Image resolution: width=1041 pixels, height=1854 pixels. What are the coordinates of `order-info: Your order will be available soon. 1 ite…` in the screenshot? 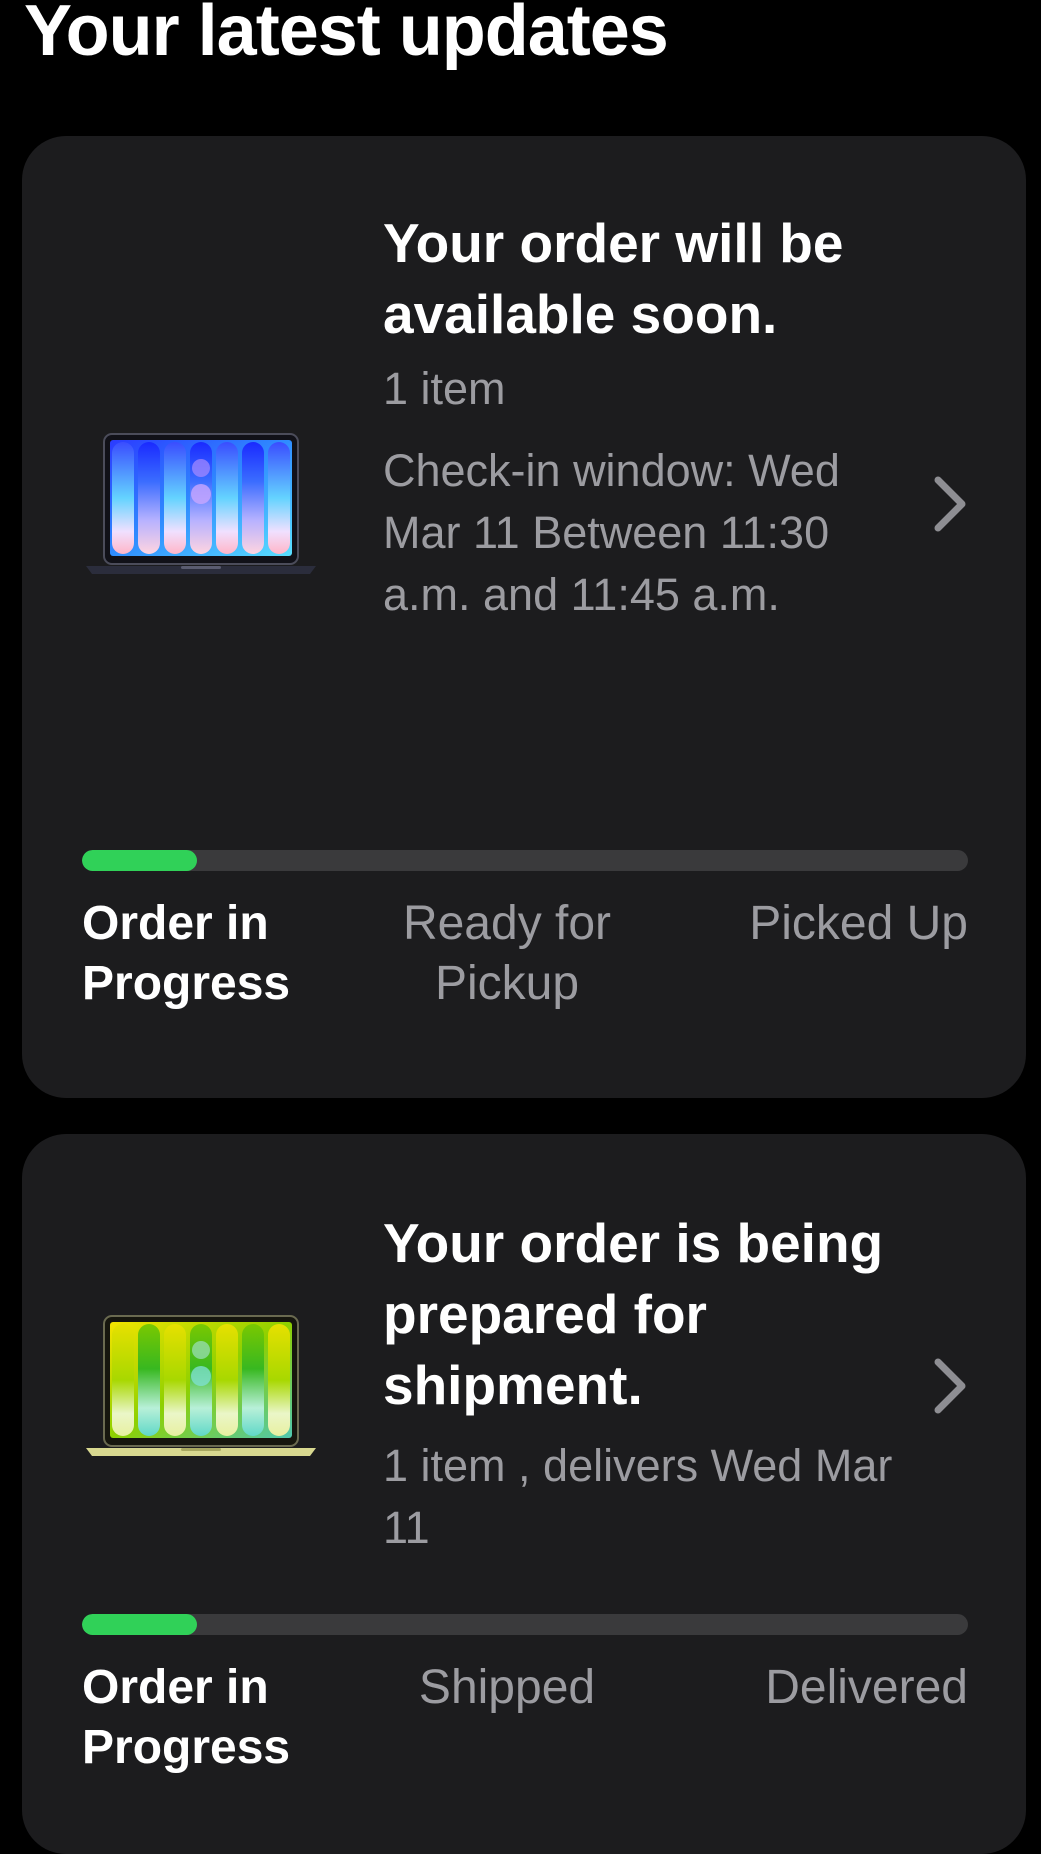 It's located at (643, 417).